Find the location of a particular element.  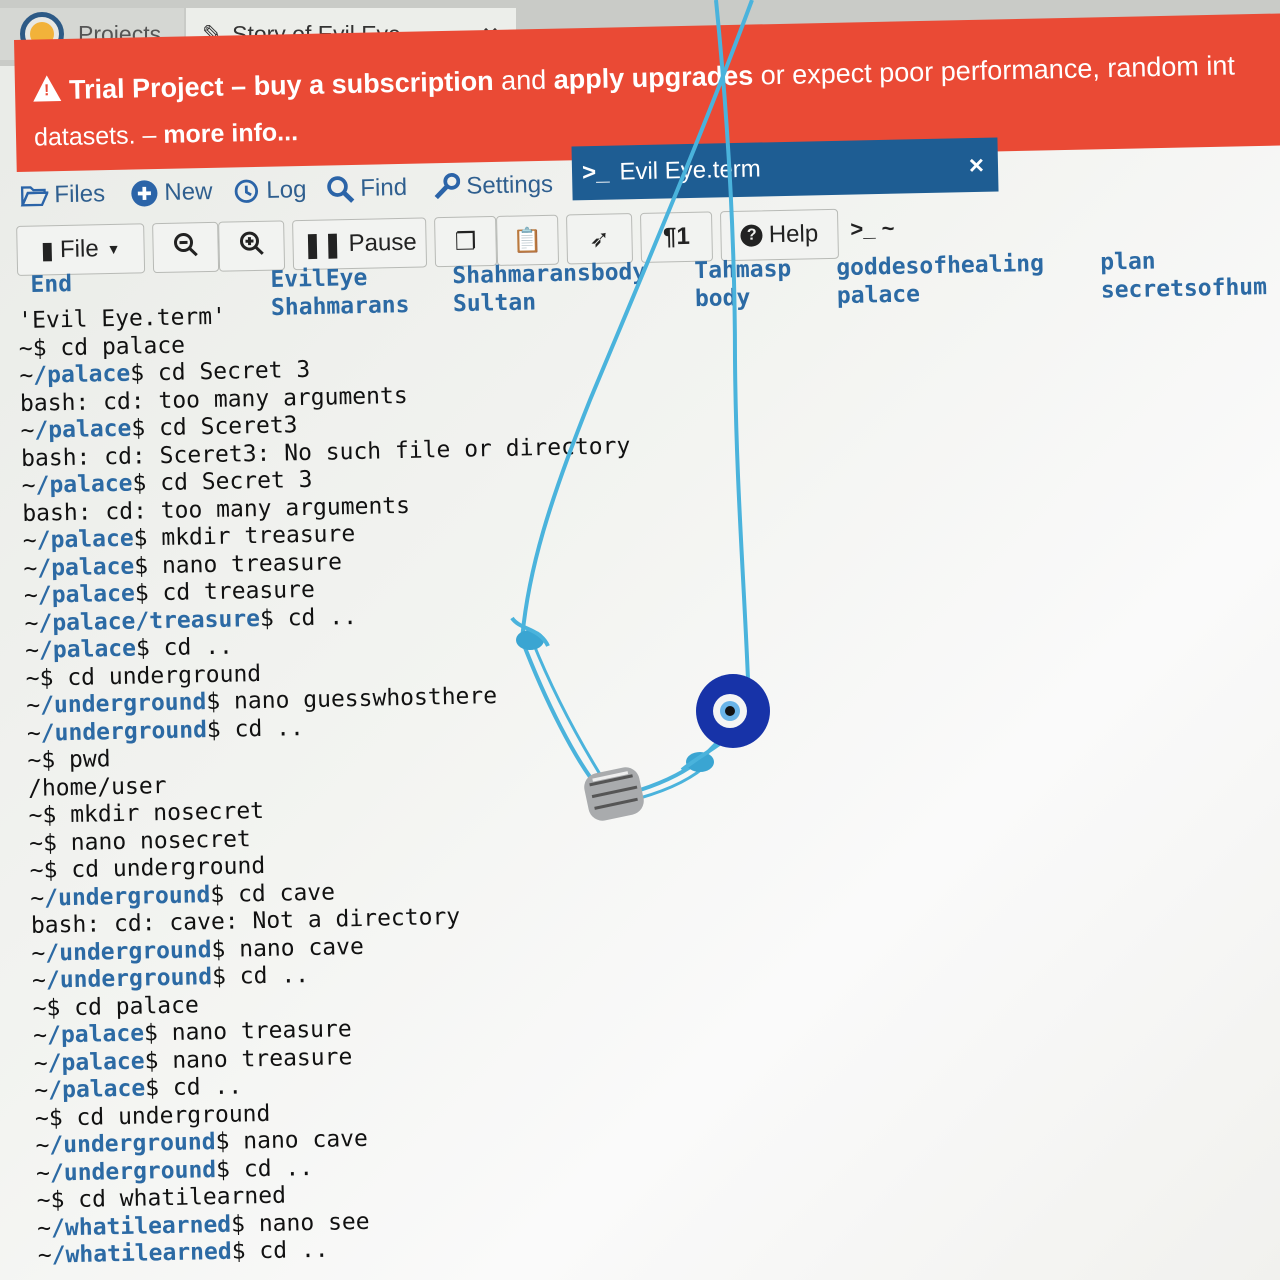

folder-open-icon is located at coordinates (34, 195).